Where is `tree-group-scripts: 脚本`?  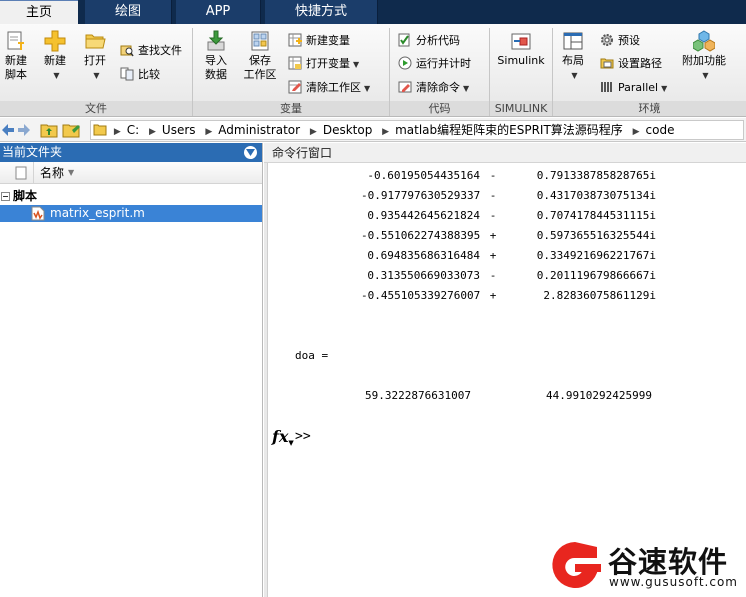
tree-group-scripts: 脚本 is located at coordinates (131, 196).